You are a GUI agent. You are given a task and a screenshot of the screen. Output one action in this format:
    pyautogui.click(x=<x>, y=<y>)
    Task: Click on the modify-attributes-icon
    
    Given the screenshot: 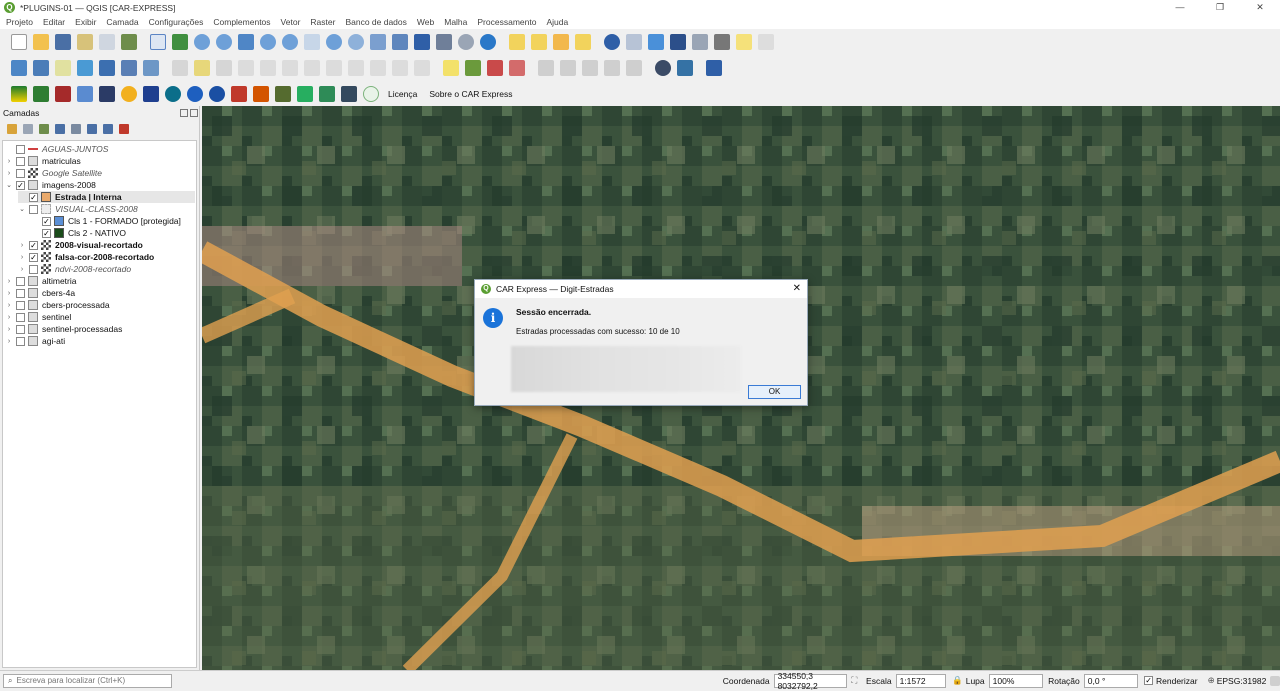 What is the action you would take?
    pyautogui.click(x=290, y=68)
    